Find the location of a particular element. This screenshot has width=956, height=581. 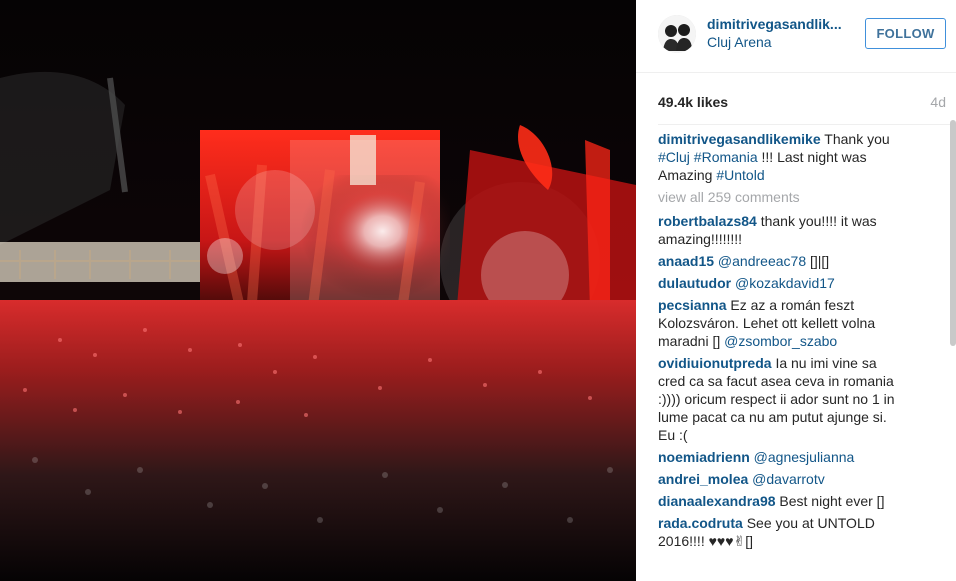

comment-author: rada.codruta is located at coordinates (700, 523).